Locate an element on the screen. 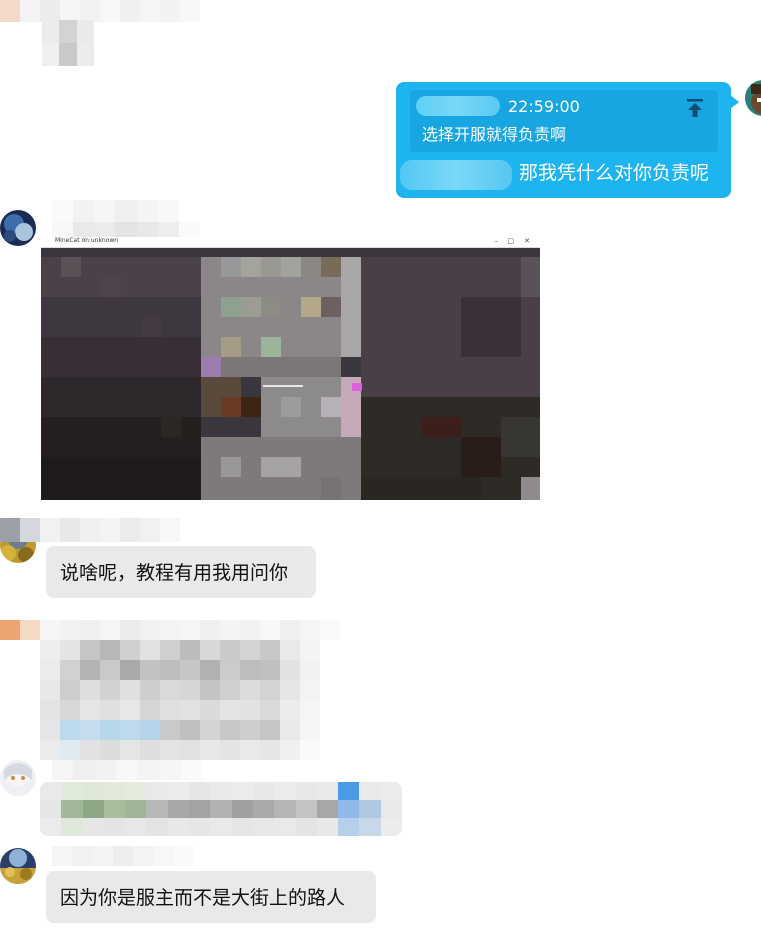 The height and width of the screenshot is (933, 761). quote-timestamp: 22:59:00 is located at coordinates (544, 106).